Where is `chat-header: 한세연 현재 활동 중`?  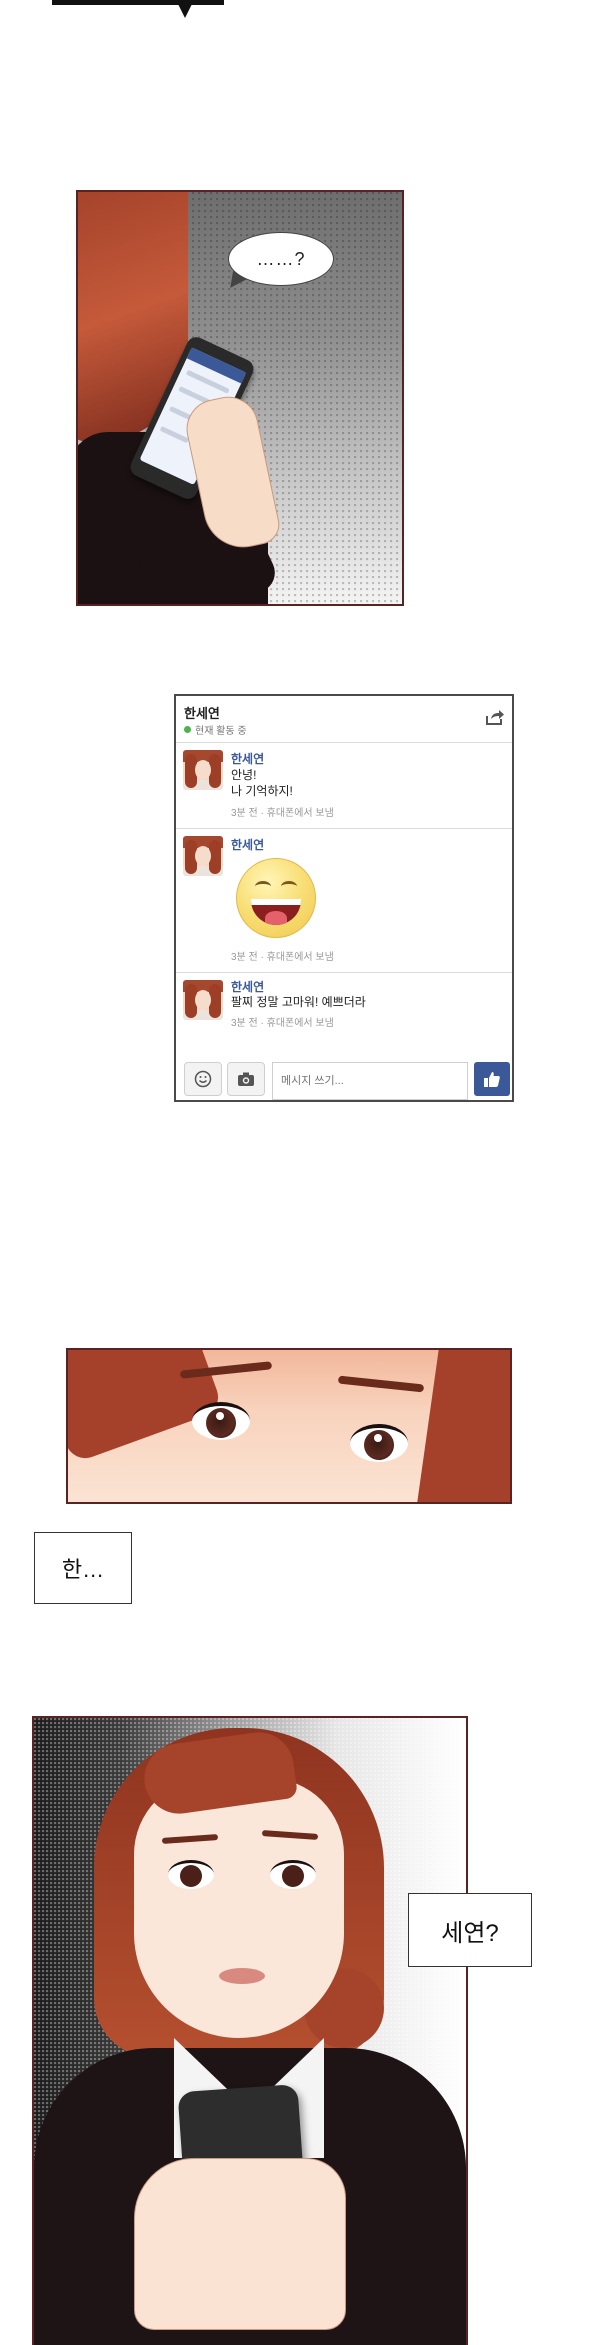
chat-header: 한세연 현재 활동 중 is located at coordinates (344, 719).